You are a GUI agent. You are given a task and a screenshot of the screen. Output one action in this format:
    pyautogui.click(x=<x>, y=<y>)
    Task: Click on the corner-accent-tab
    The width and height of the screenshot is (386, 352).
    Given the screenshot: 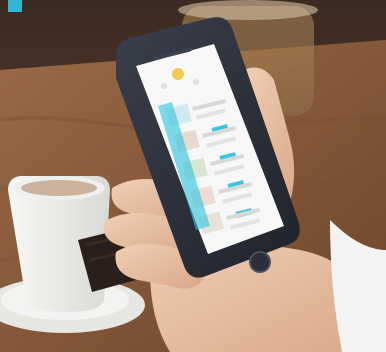 What is the action you would take?
    pyautogui.click(x=15, y=6)
    